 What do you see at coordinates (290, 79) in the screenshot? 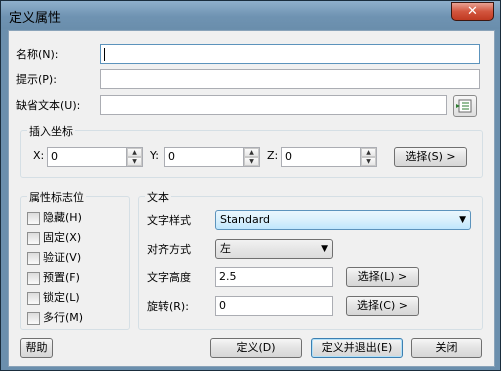
I see `prompt-input` at bounding box center [290, 79].